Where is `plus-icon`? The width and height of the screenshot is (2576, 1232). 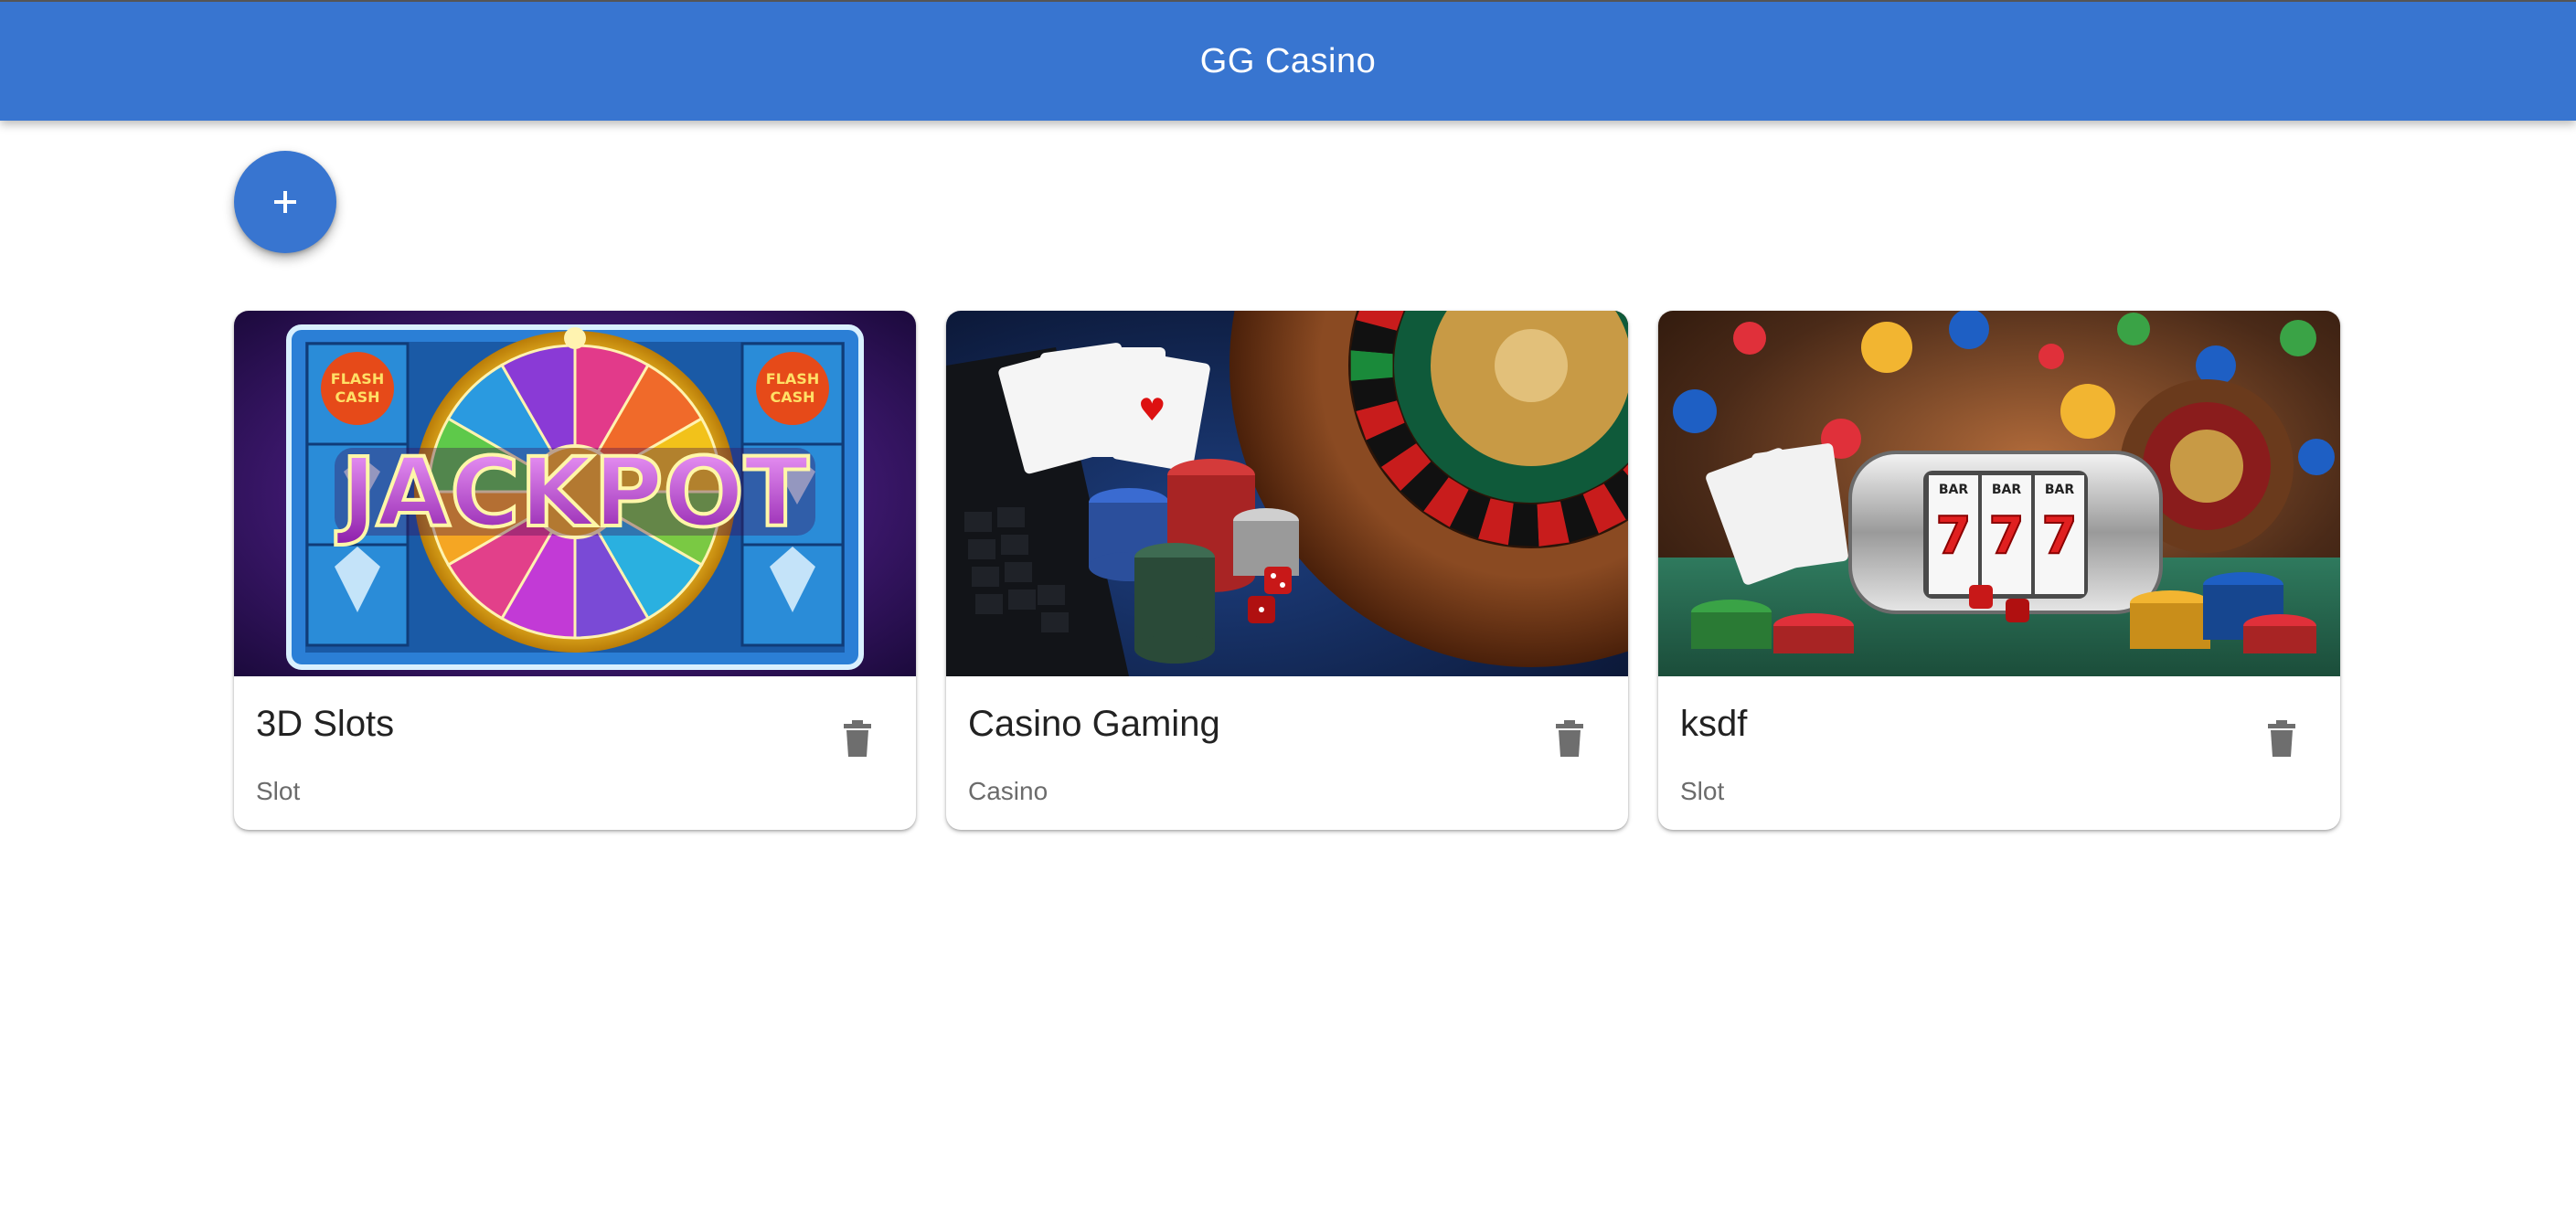 plus-icon is located at coordinates (285, 202).